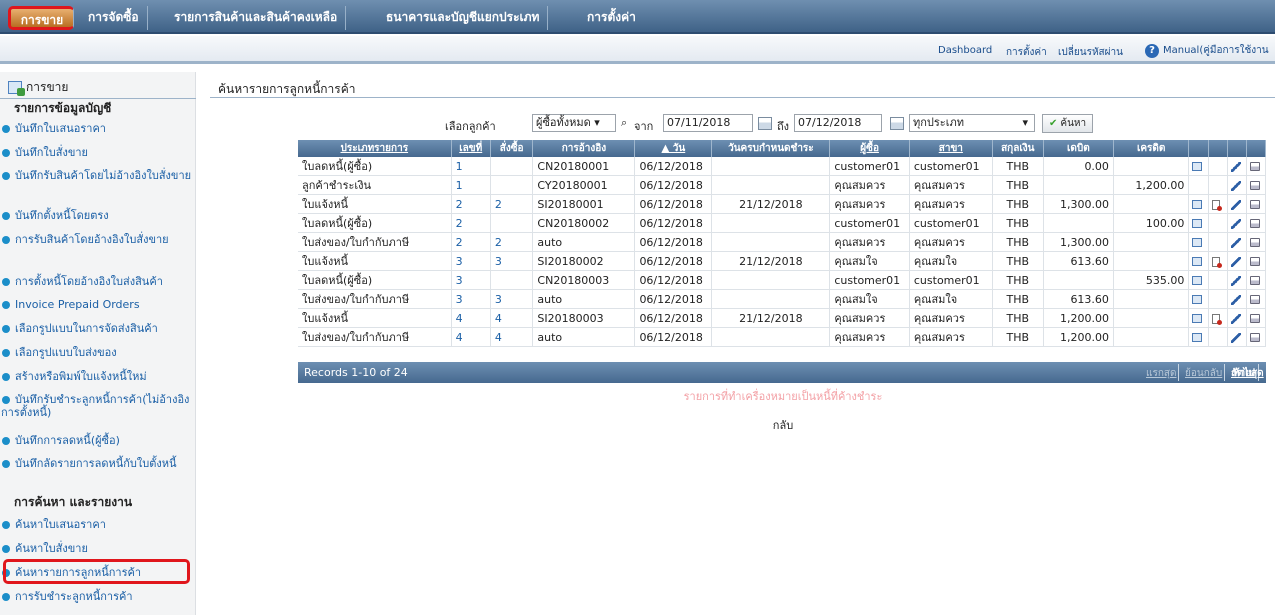 The width and height of the screenshot is (1275, 615). I want to click on col-number: เลขที่, so click(471, 148).